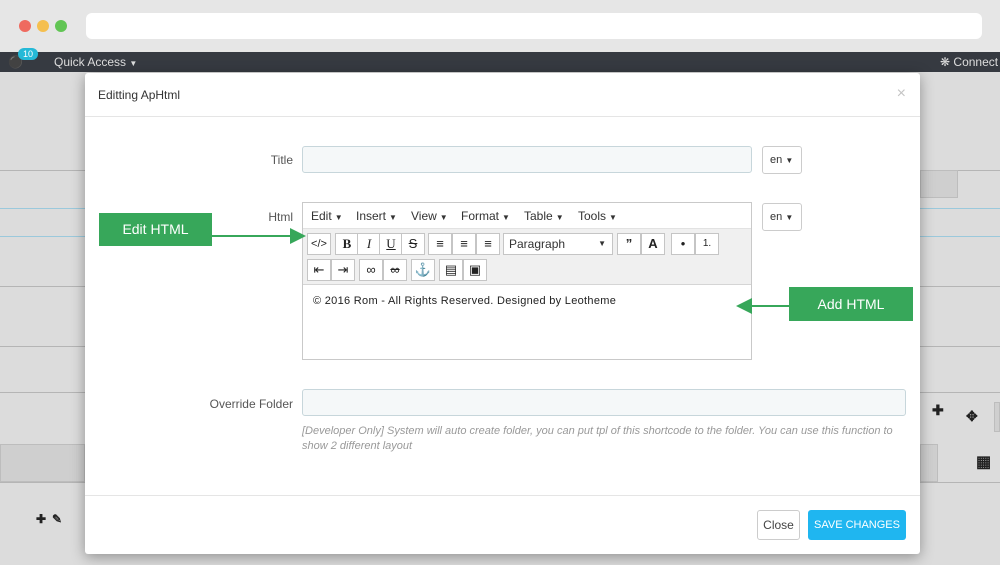  I want to click on paragraph-format-value: Paragraph, so click(537, 244).